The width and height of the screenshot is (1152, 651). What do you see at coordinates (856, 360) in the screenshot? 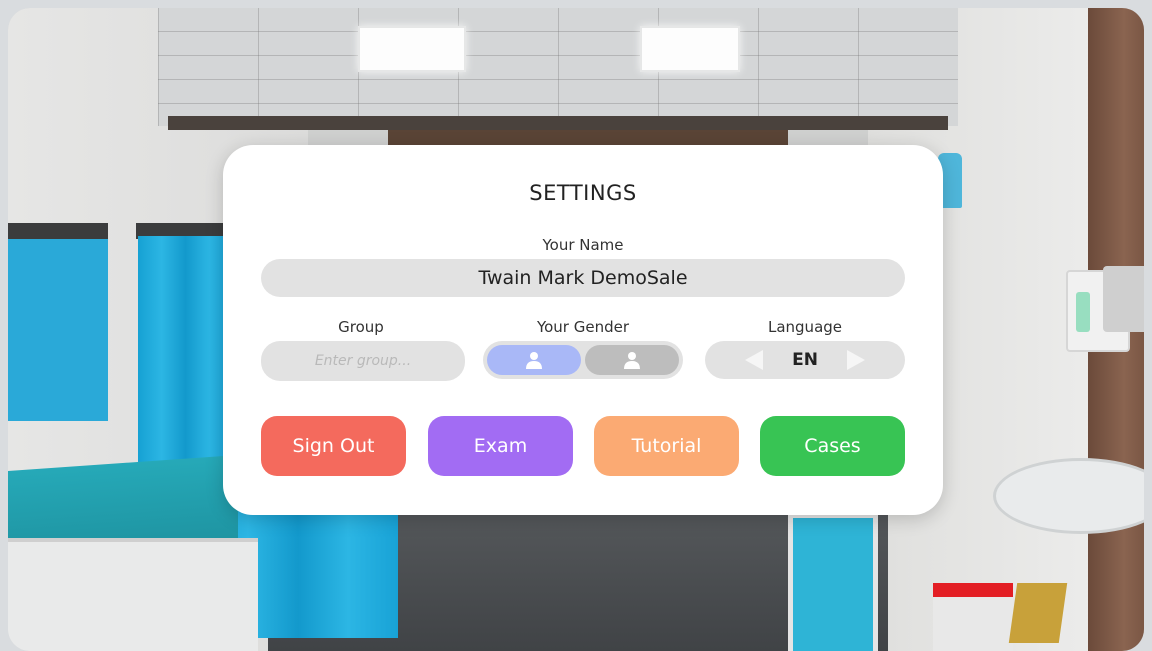
I see `arrow-right-icon` at bounding box center [856, 360].